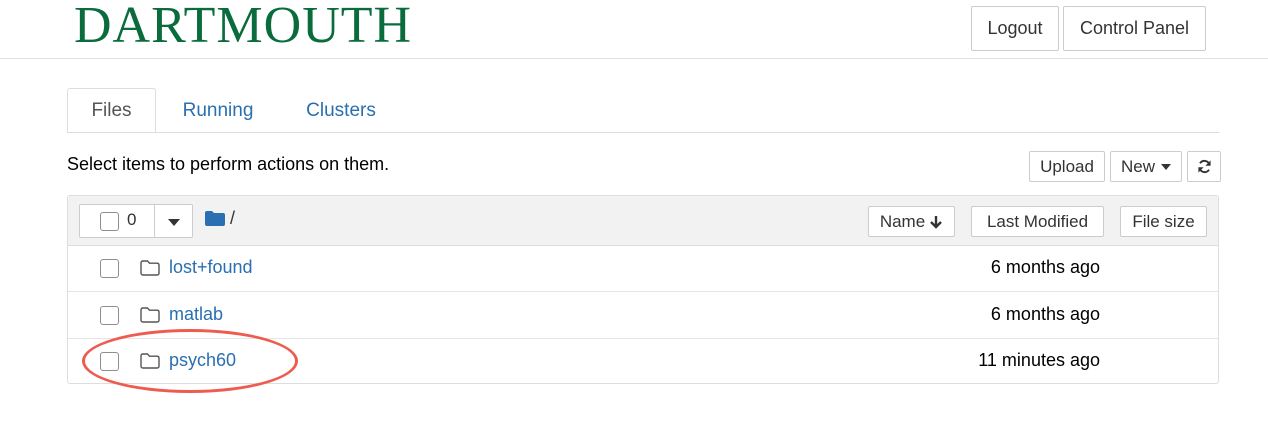 This screenshot has width=1268, height=435. I want to click on sort-by-name-button: Name, so click(911, 221).